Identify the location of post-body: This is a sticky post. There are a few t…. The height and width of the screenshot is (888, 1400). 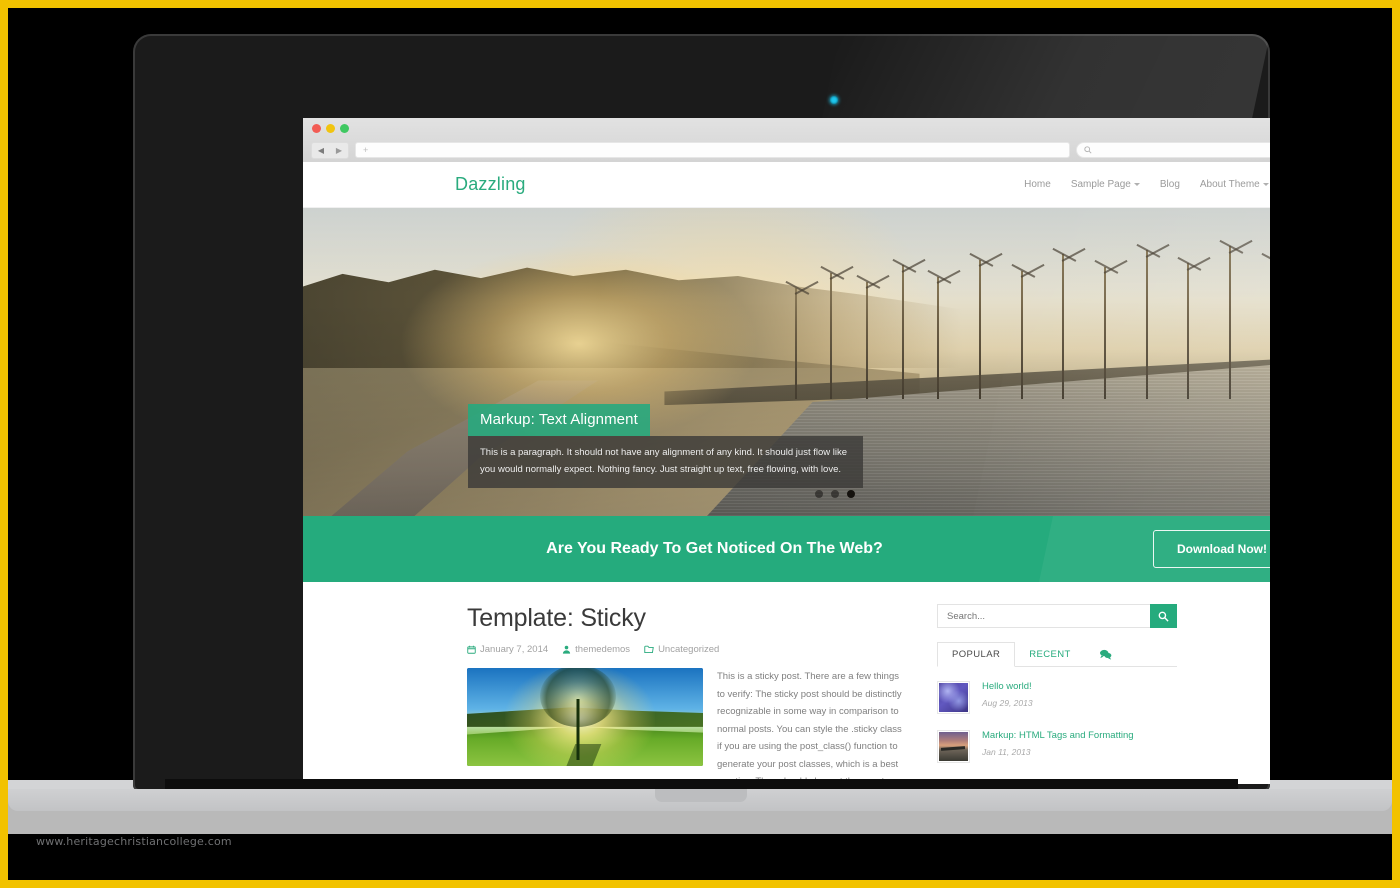
(688, 726).